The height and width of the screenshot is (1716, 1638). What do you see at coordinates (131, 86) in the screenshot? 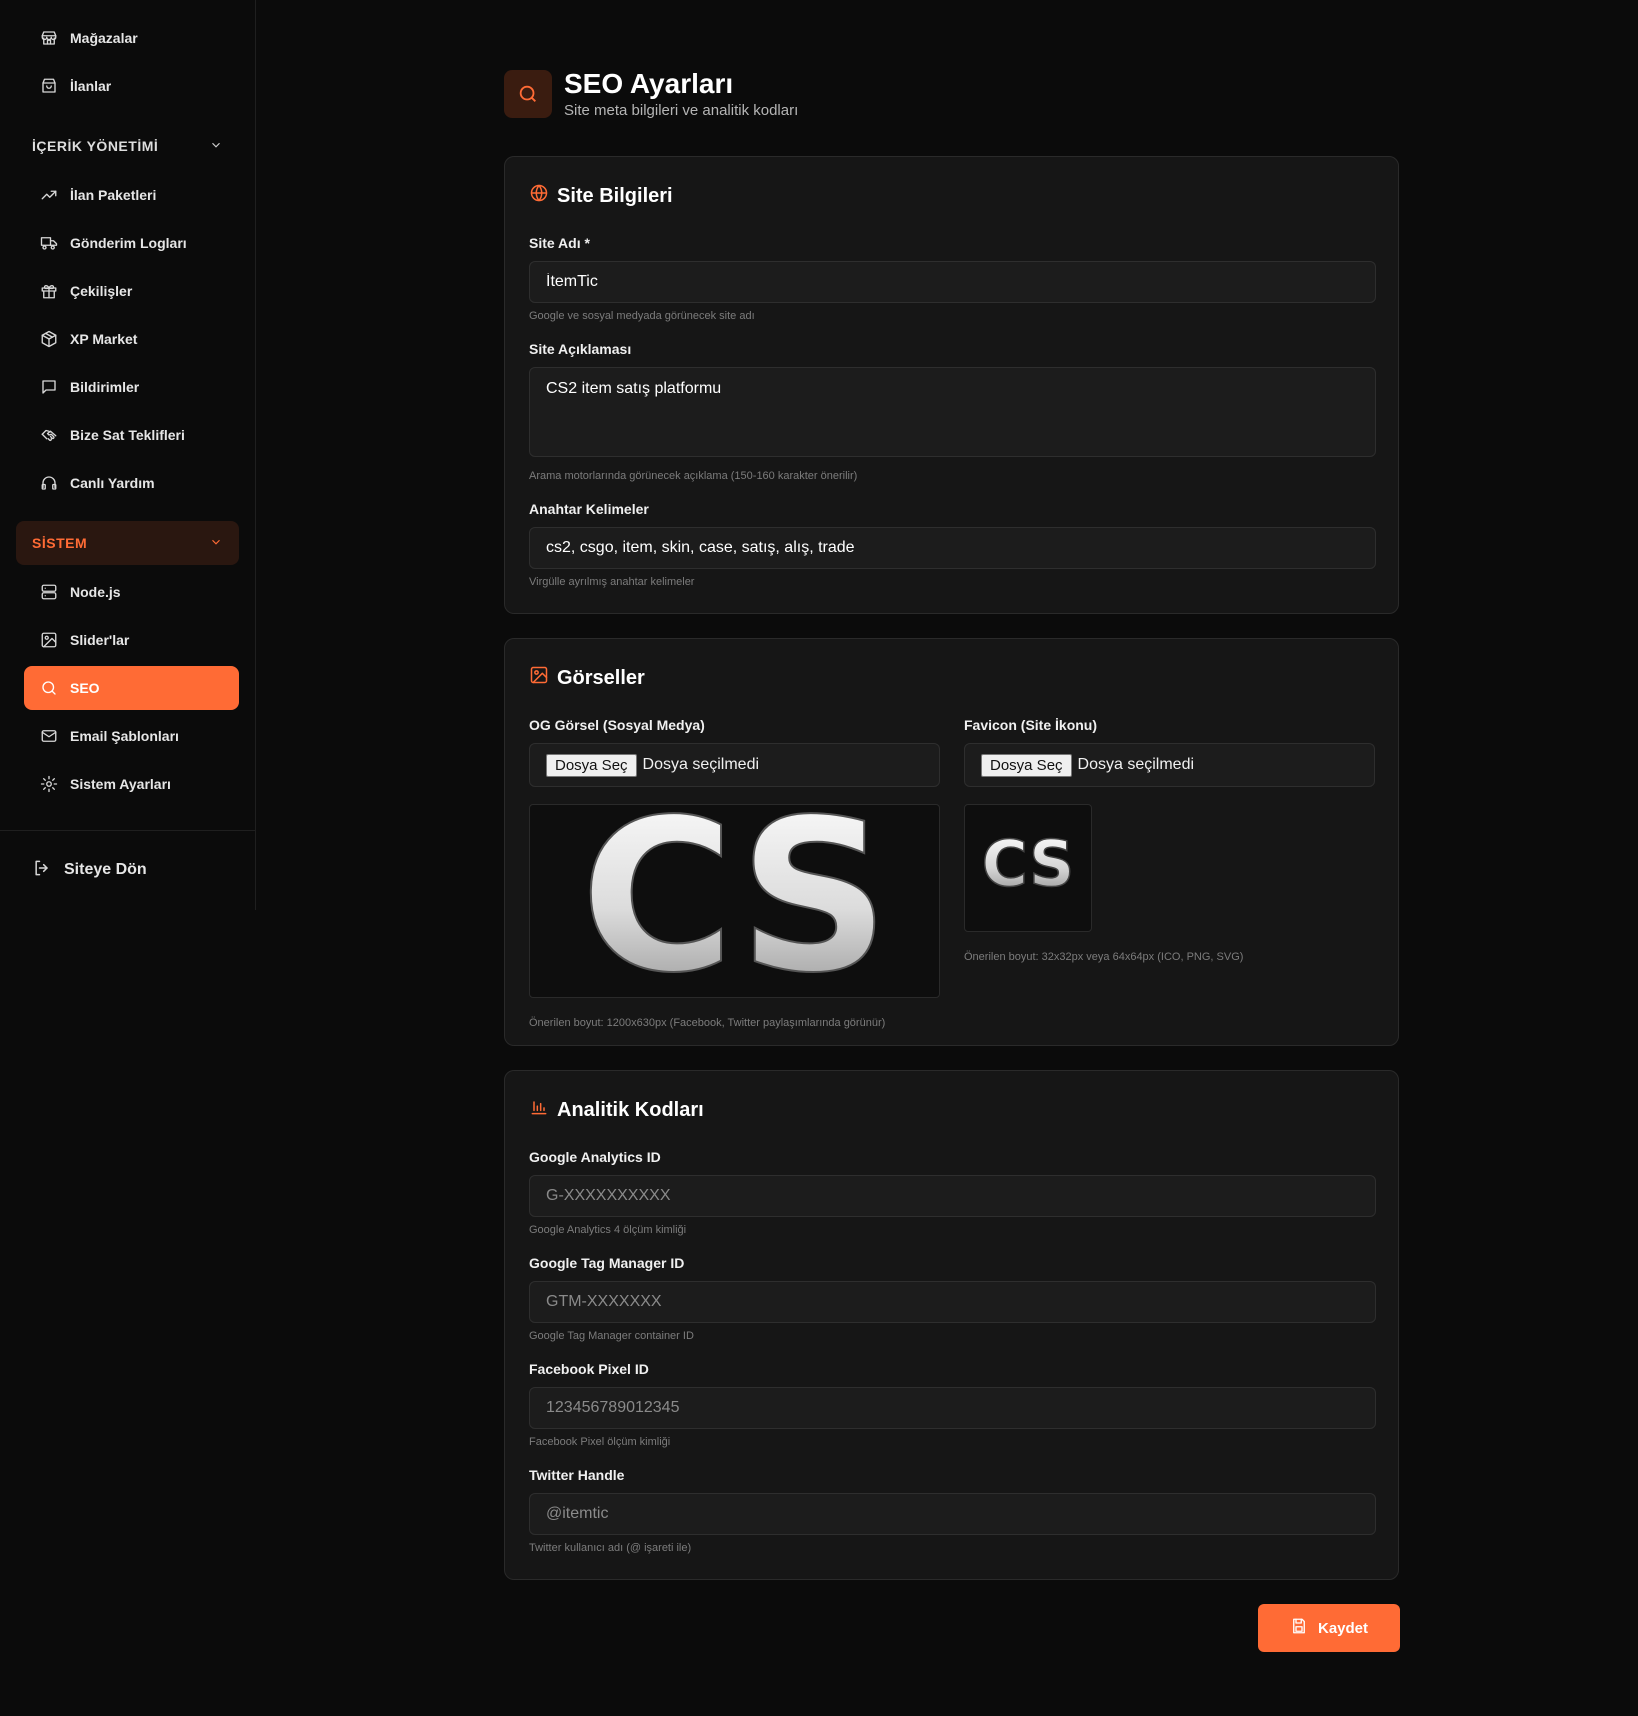
I see `sidebar-item-ilanlar: İlanlar` at bounding box center [131, 86].